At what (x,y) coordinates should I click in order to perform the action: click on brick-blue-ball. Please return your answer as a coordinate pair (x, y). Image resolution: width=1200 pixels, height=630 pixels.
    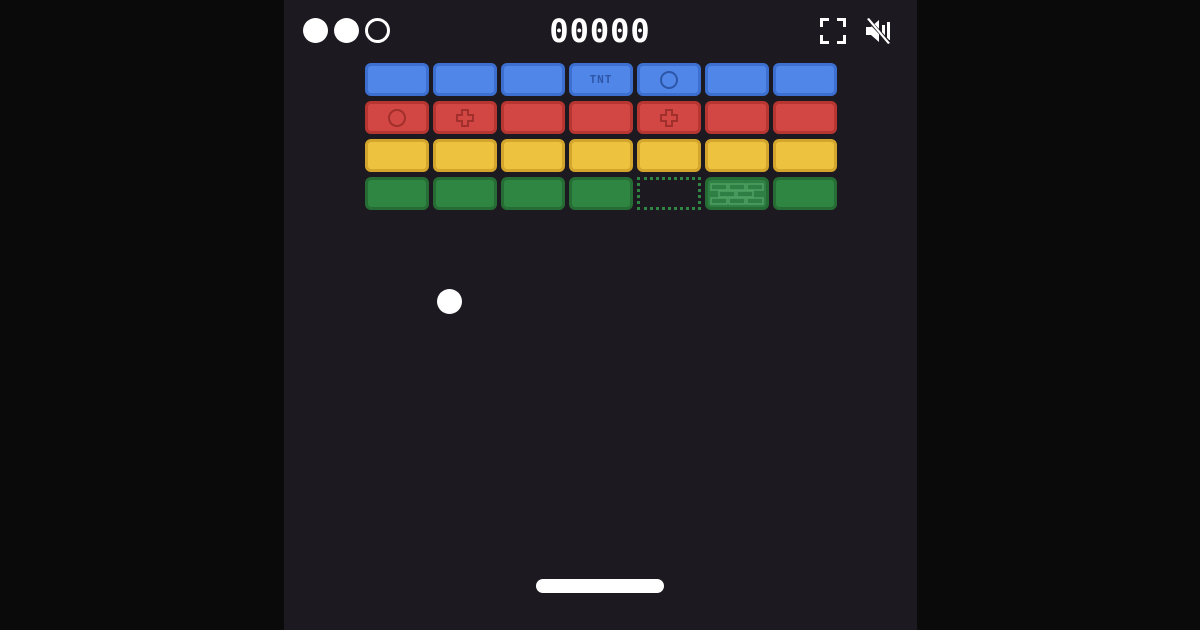
    Looking at the image, I should click on (669, 79).